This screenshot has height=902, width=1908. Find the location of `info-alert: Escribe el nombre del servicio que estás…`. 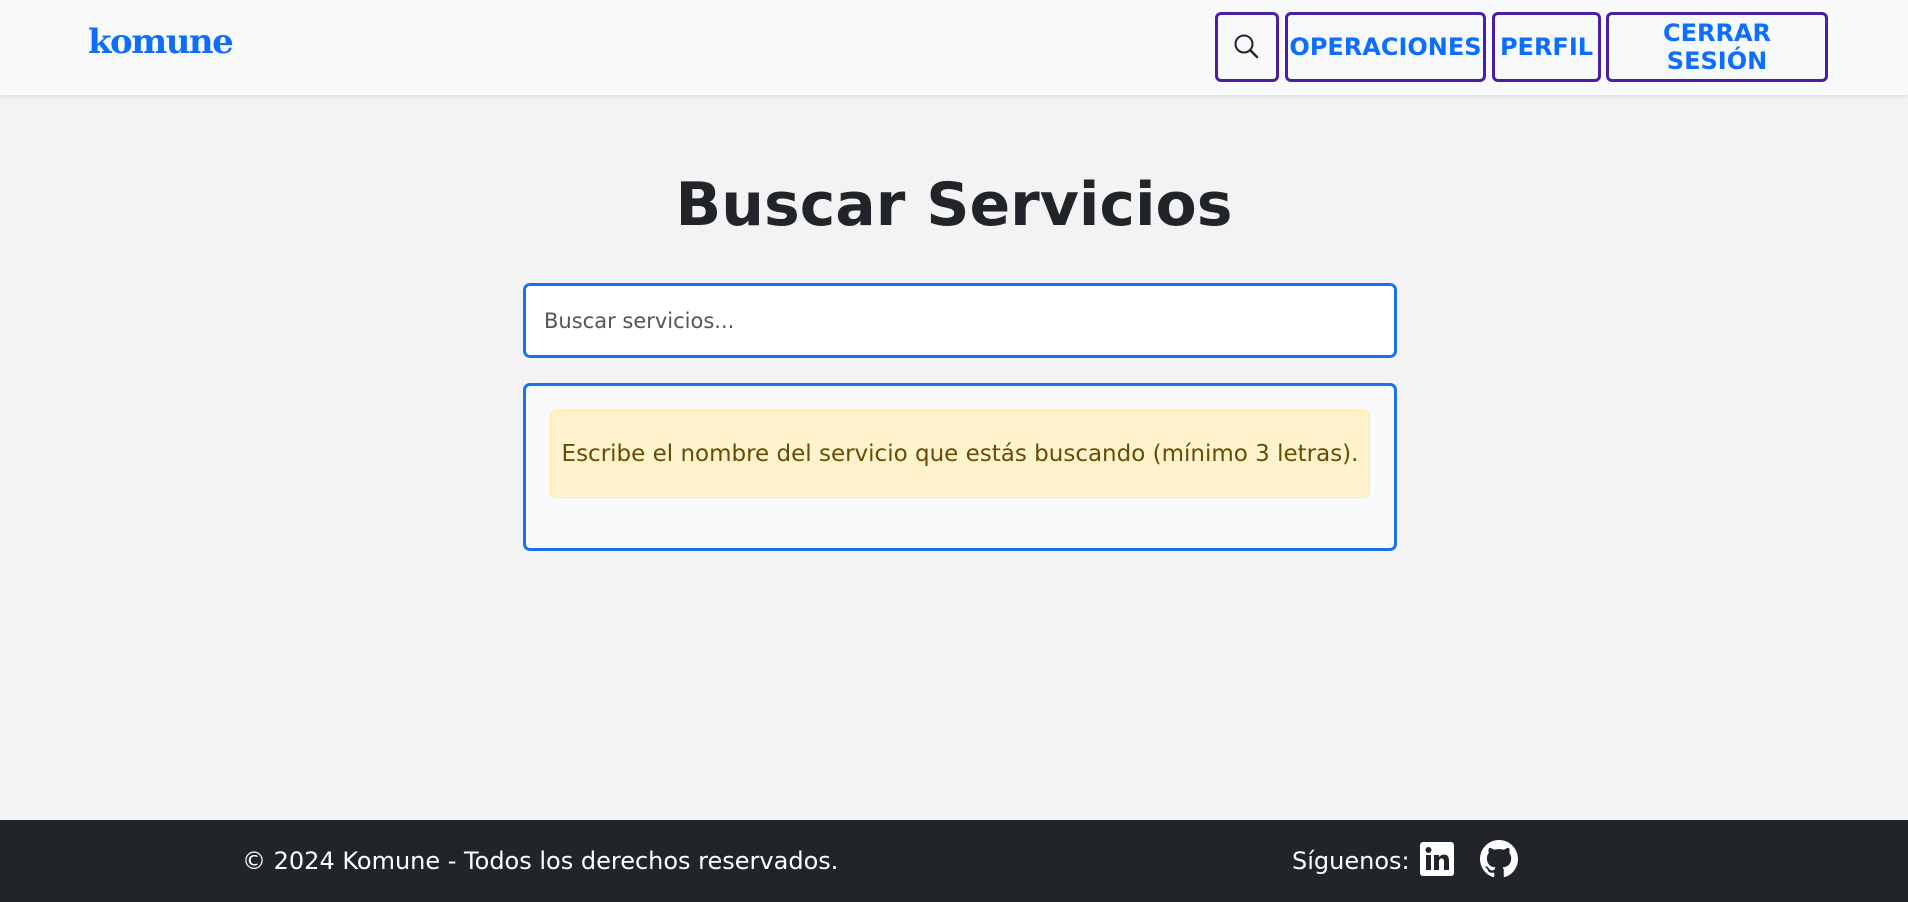

info-alert: Escribe el nombre del servicio que estás… is located at coordinates (960, 454).